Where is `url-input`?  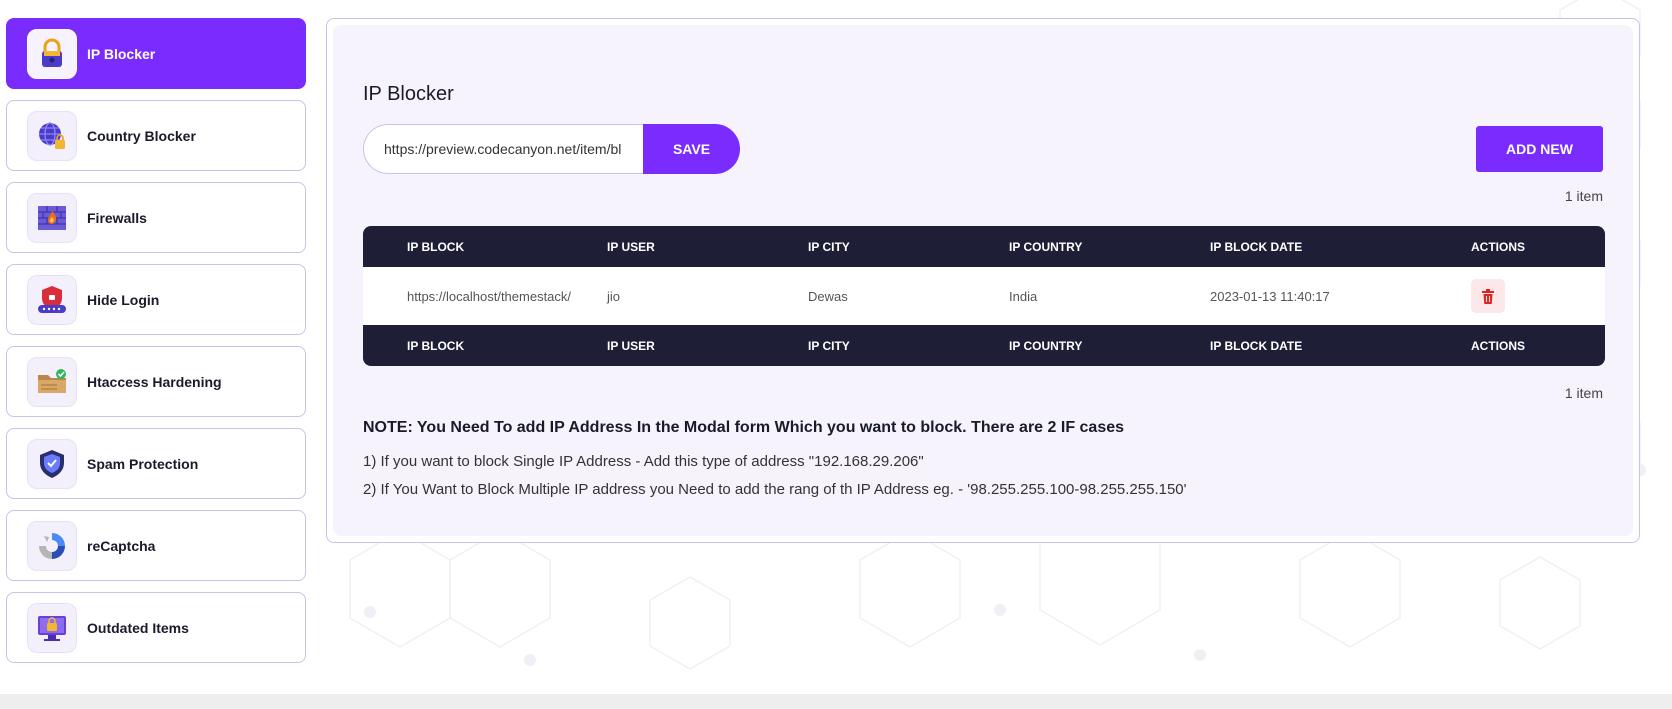
url-input is located at coordinates (503, 149).